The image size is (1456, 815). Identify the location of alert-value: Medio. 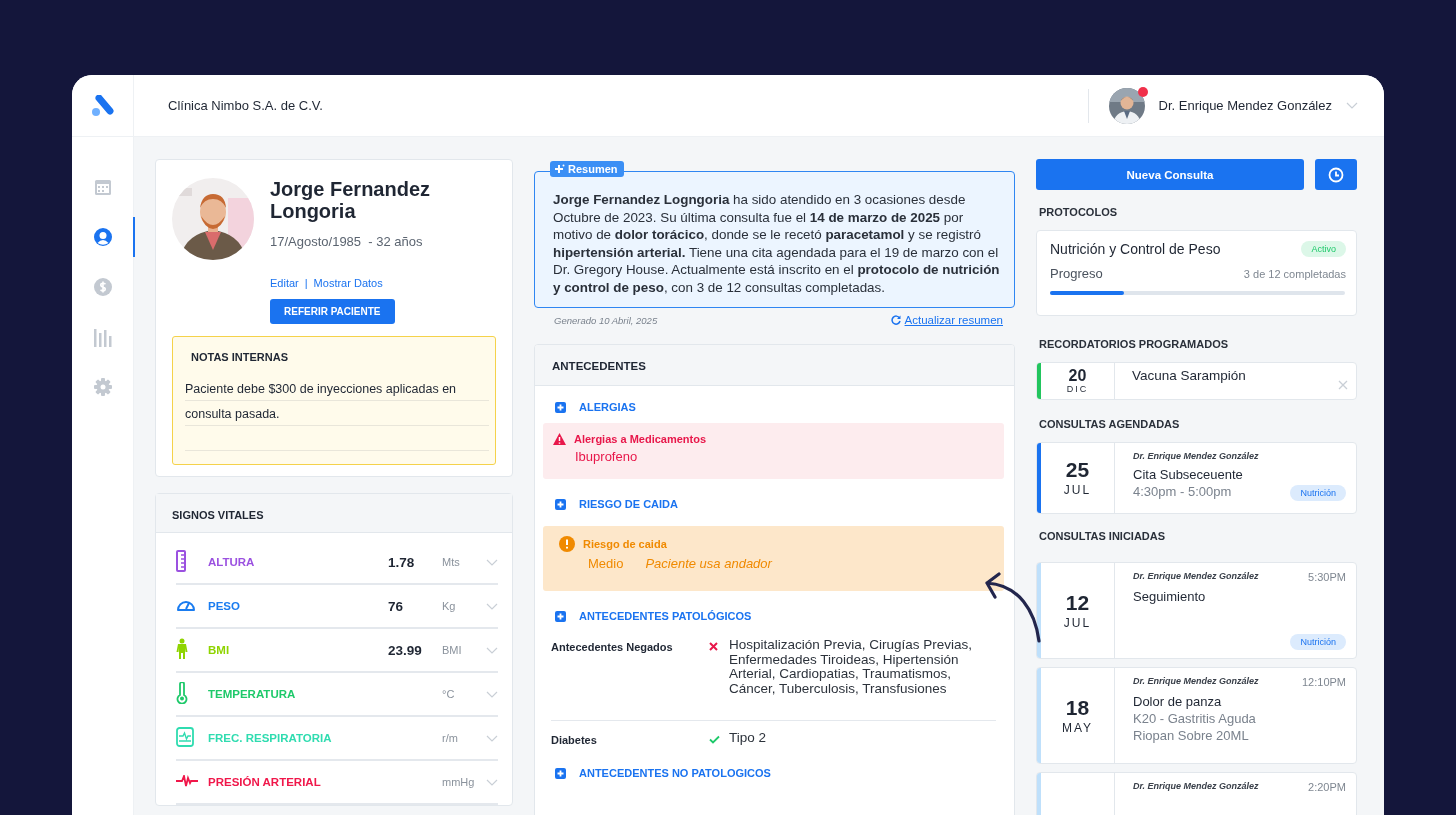
(606, 563).